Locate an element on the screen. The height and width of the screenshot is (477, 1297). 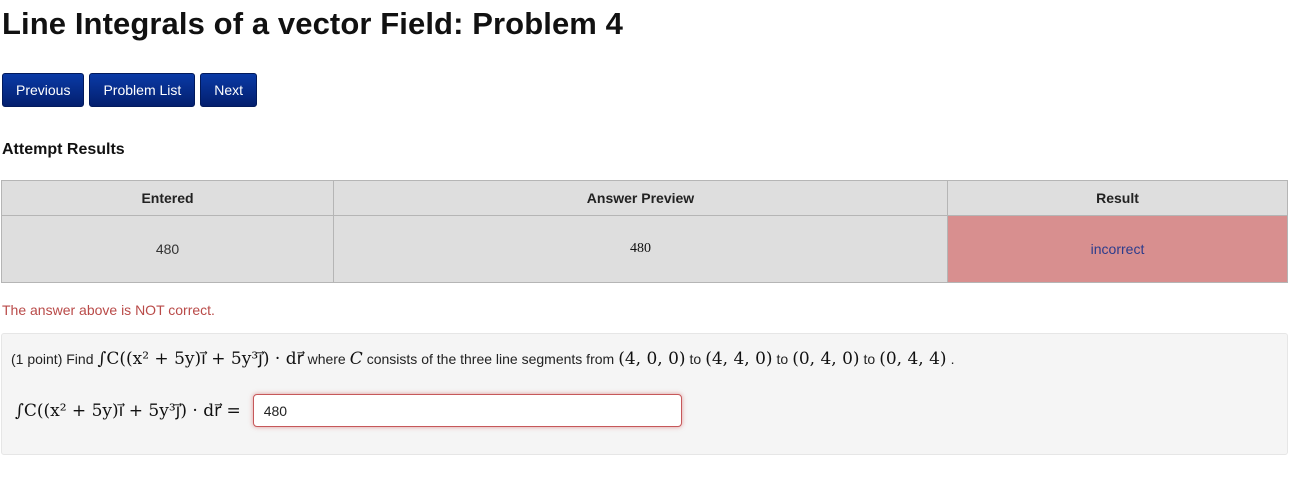
table-header-row: Entered Answer Preview Result is located at coordinates (644, 198).